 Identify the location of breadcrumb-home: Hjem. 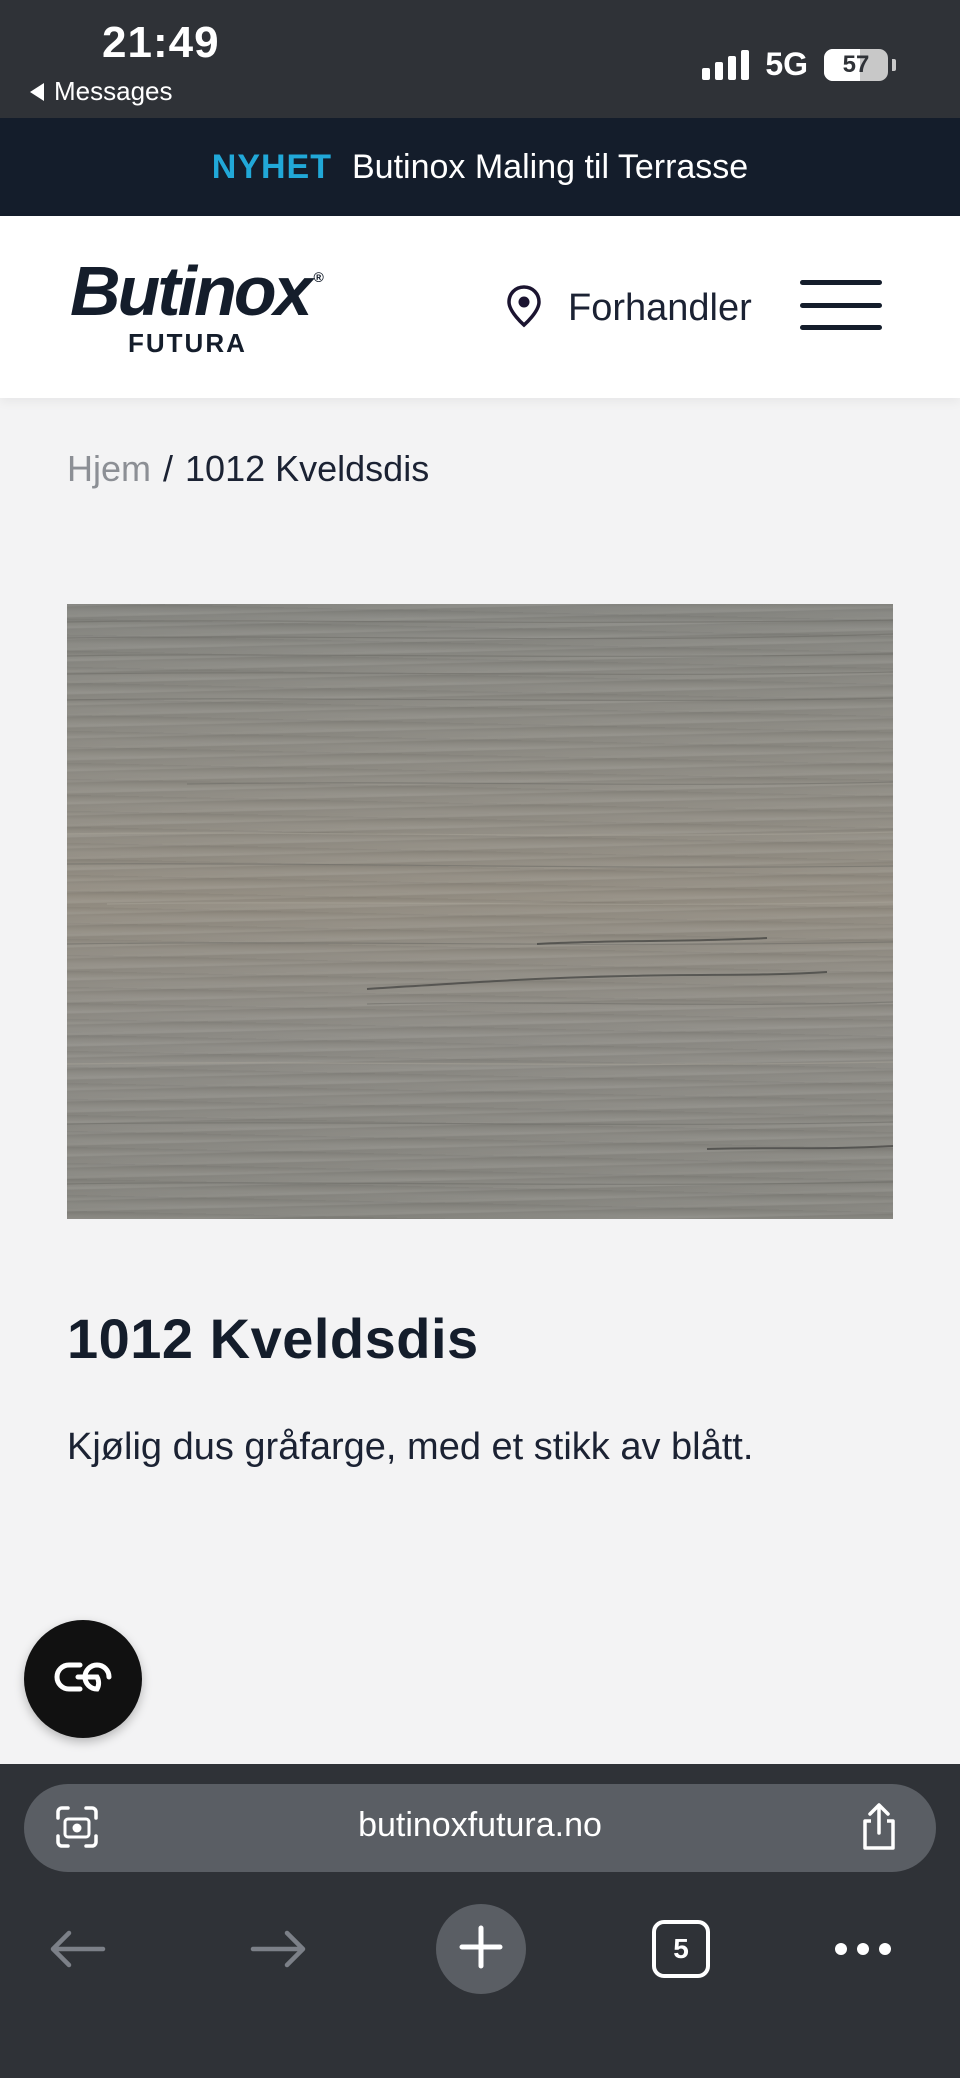
(109, 469).